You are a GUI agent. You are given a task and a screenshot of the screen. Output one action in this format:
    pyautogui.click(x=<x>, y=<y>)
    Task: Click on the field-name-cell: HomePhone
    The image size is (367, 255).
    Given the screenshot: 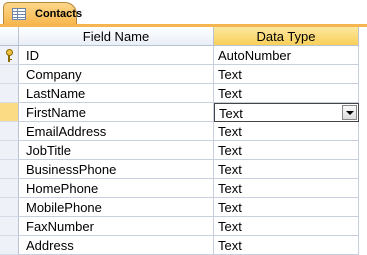 What is the action you would take?
    pyautogui.click(x=116, y=188)
    